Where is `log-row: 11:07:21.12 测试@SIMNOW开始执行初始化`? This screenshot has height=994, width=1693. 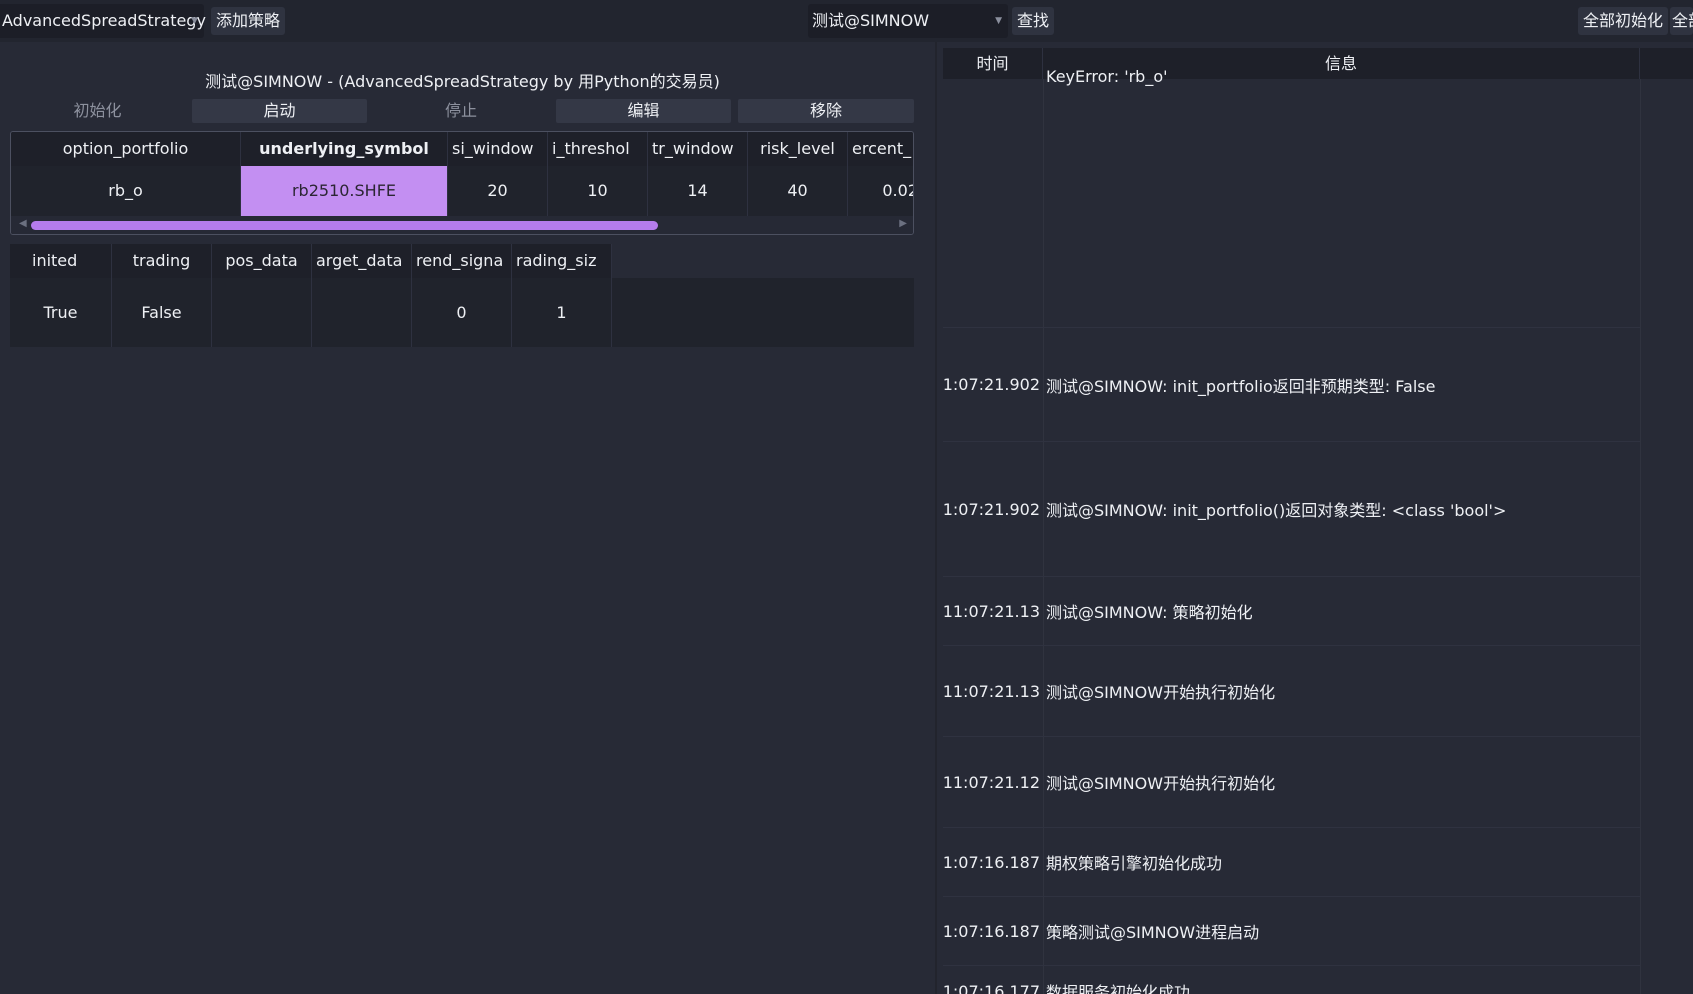 log-row: 11:07:21.12 测试@SIMNOW开始执行初始化 is located at coordinates (1291, 782).